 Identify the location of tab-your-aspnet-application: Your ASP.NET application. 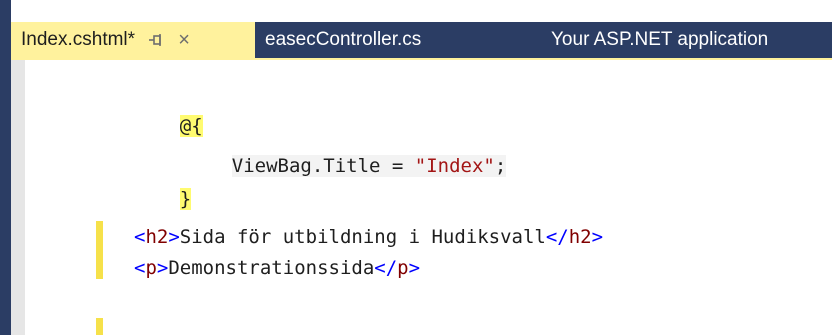
(668, 40).